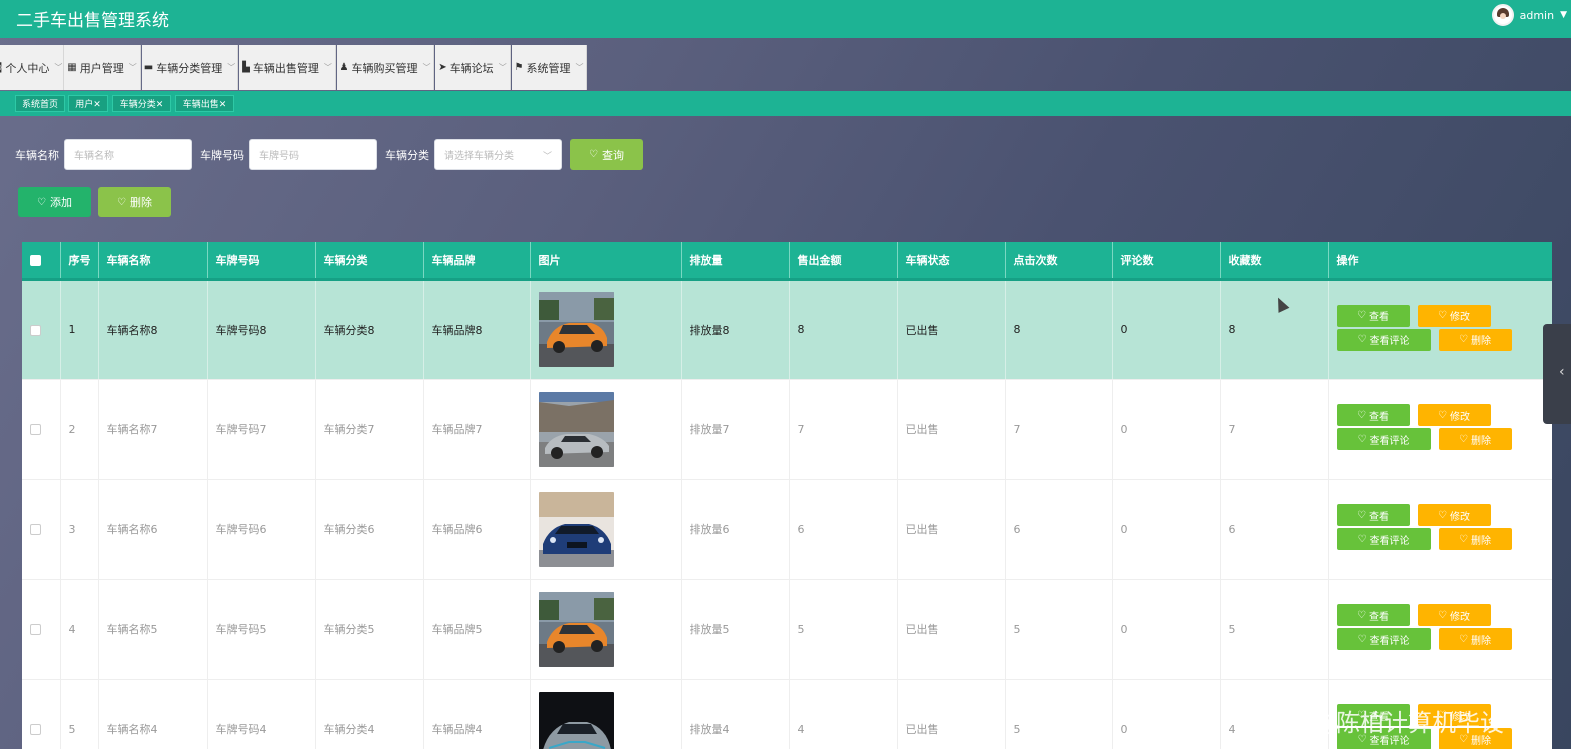 This screenshot has width=1571, height=749. I want to click on cell-name: 车辆名称7, so click(153, 429).